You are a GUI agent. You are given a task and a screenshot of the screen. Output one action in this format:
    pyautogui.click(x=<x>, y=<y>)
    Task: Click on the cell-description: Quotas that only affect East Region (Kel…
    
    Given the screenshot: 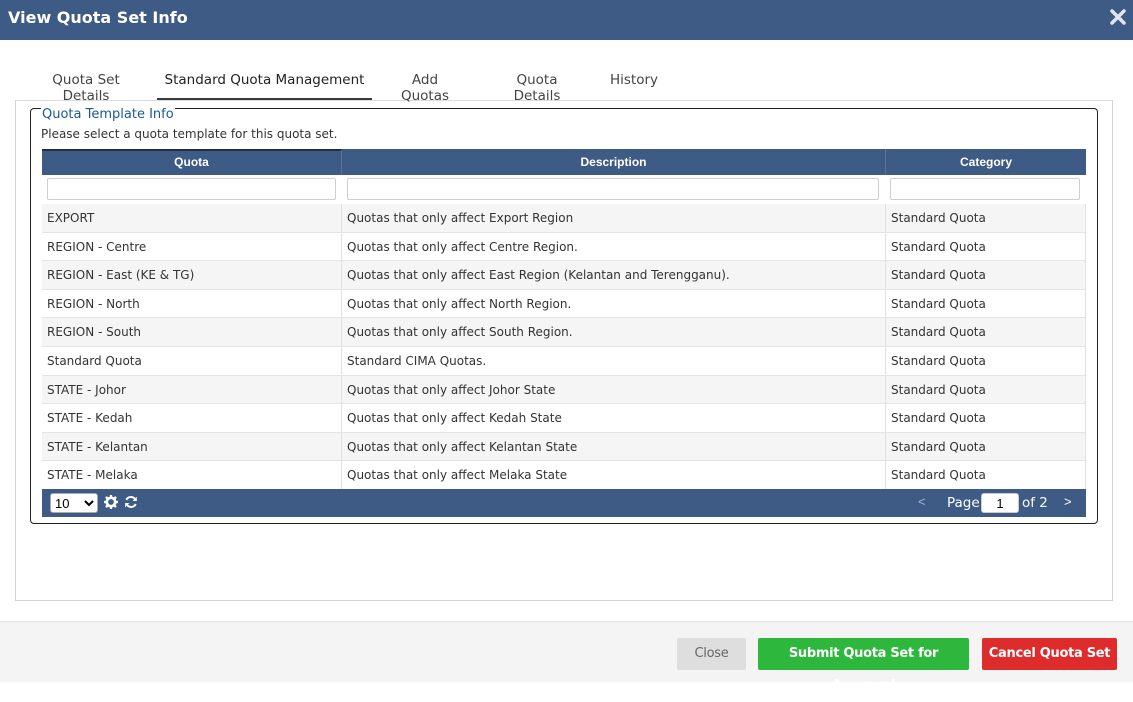 What is the action you would take?
    pyautogui.click(x=614, y=275)
    